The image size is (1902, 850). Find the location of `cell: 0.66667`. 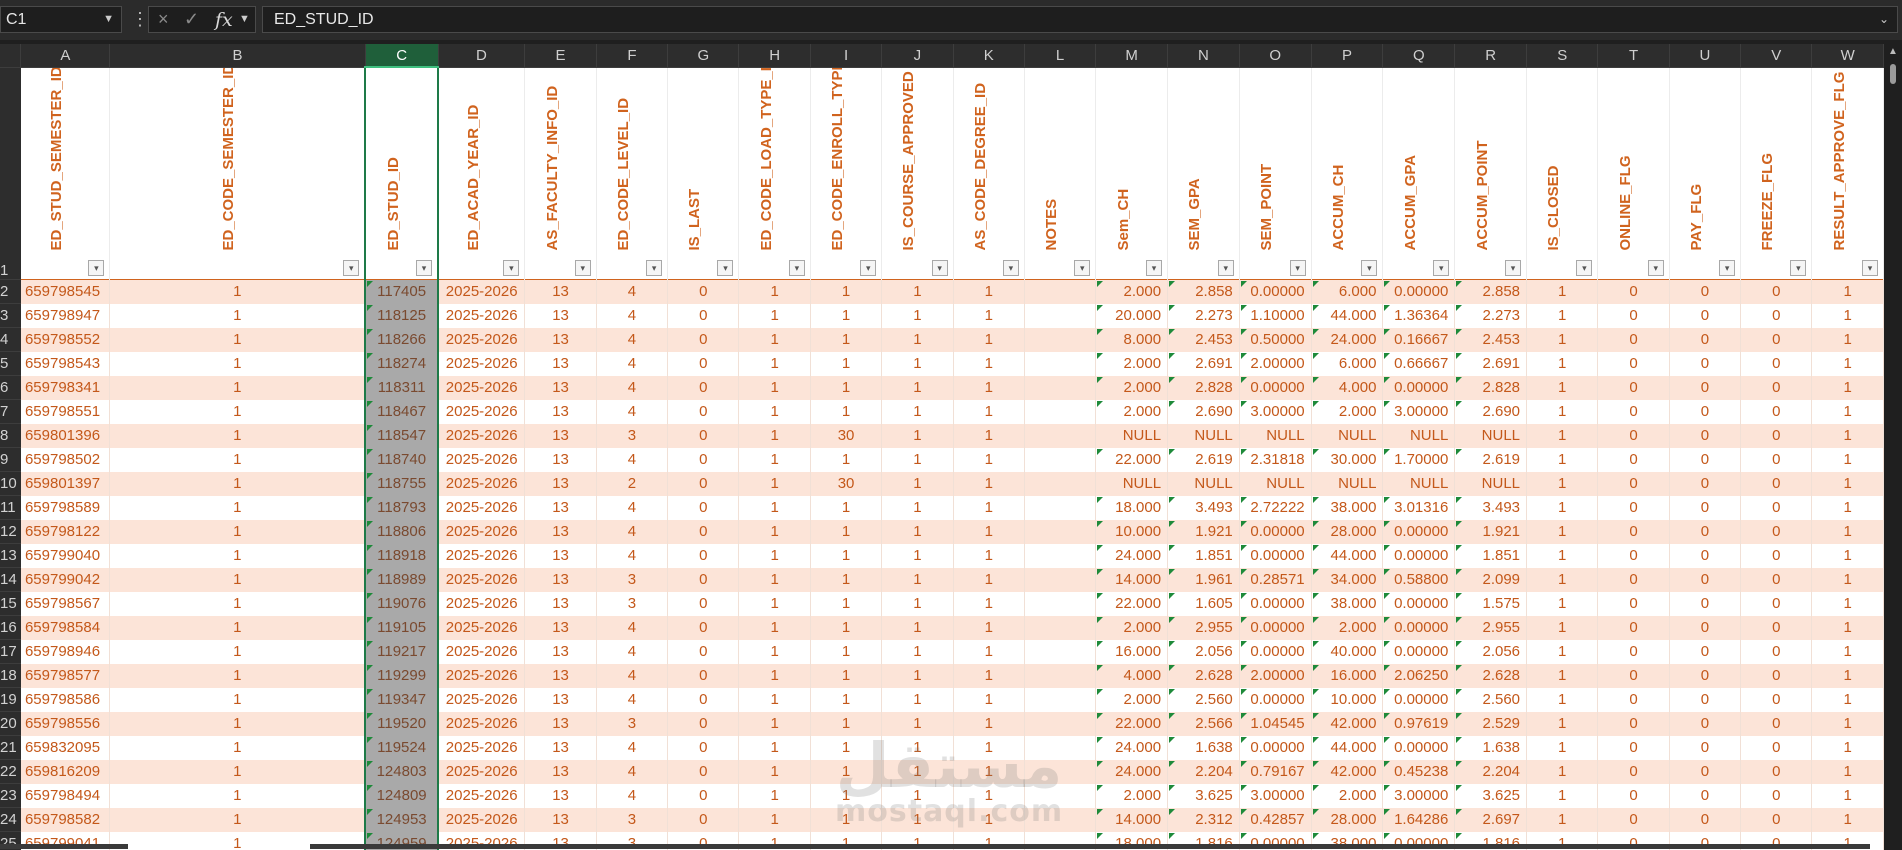

cell: 0.66667 is located at coordinates (1419, 363).